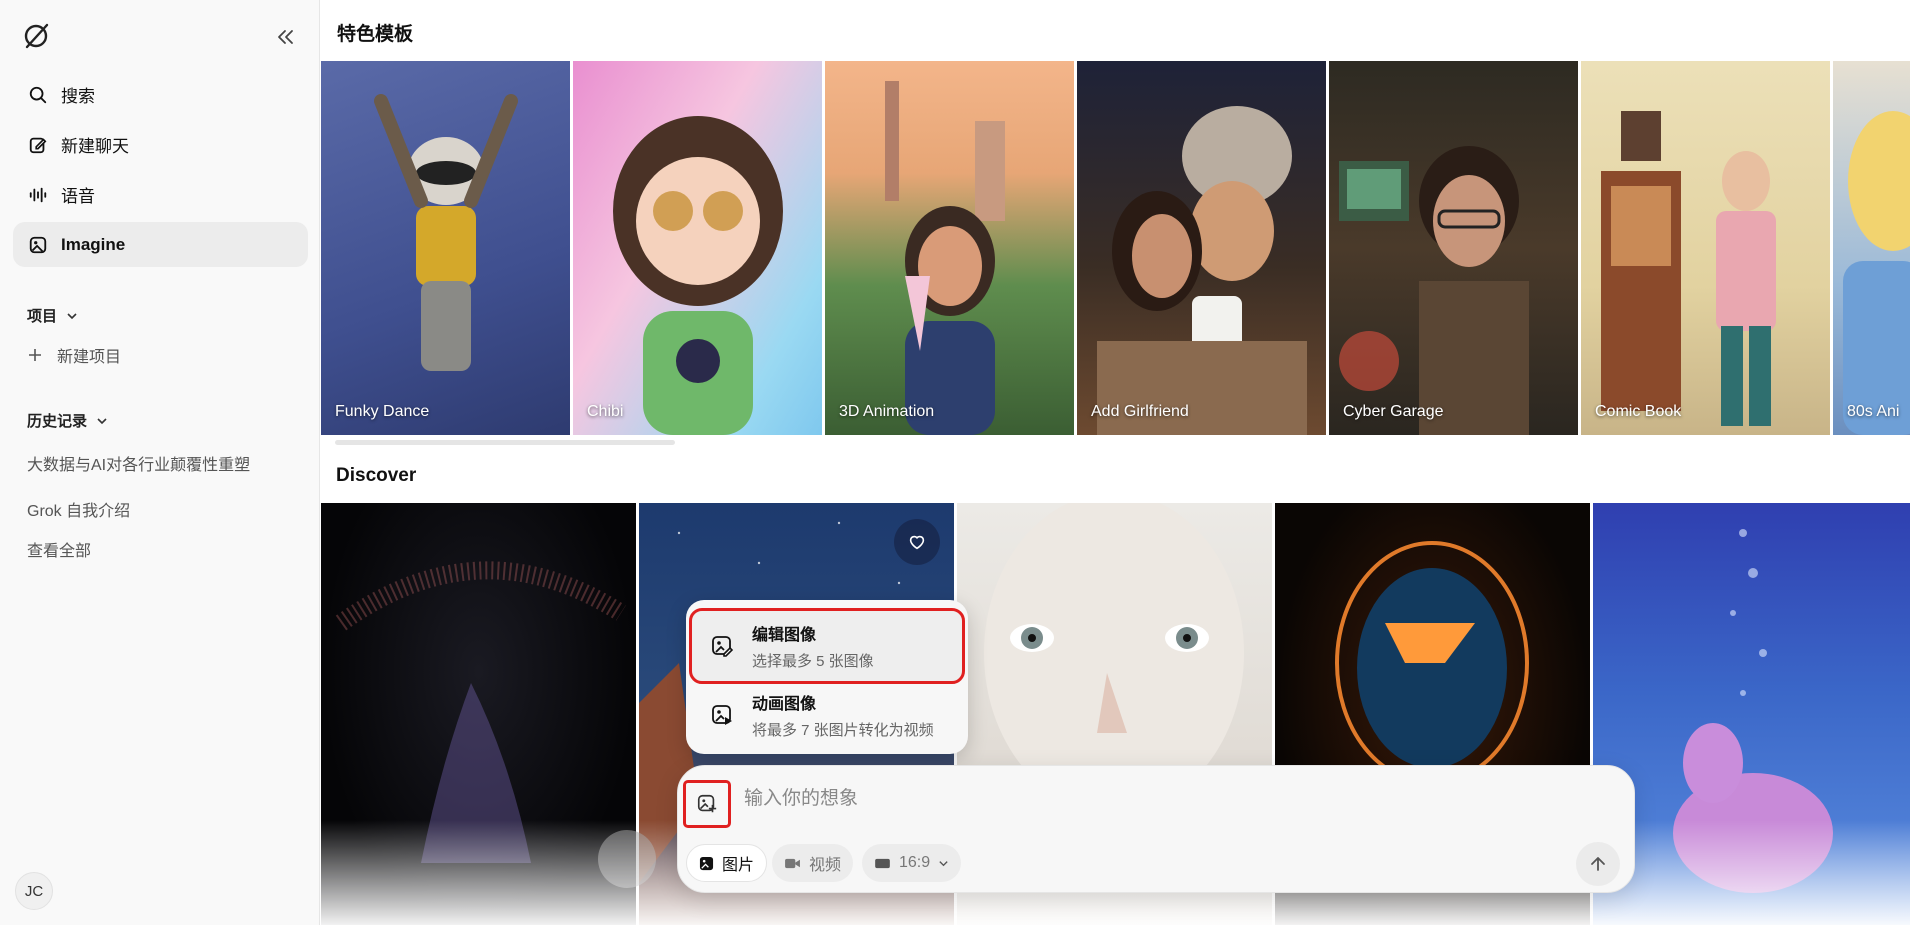  I want to click on menu-item-subtitle: 将最多 7 张图片转化为视频, so click(843, 730).